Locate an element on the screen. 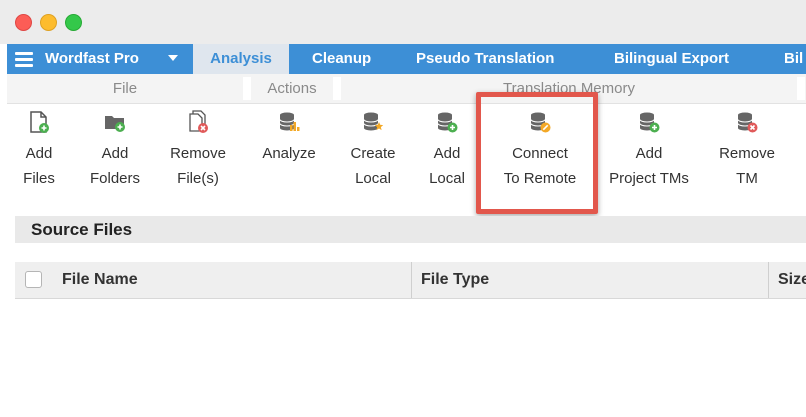 This screenshot has height=417, width=806. column-header-file-name: File Name is located at coordinates (100, 280).